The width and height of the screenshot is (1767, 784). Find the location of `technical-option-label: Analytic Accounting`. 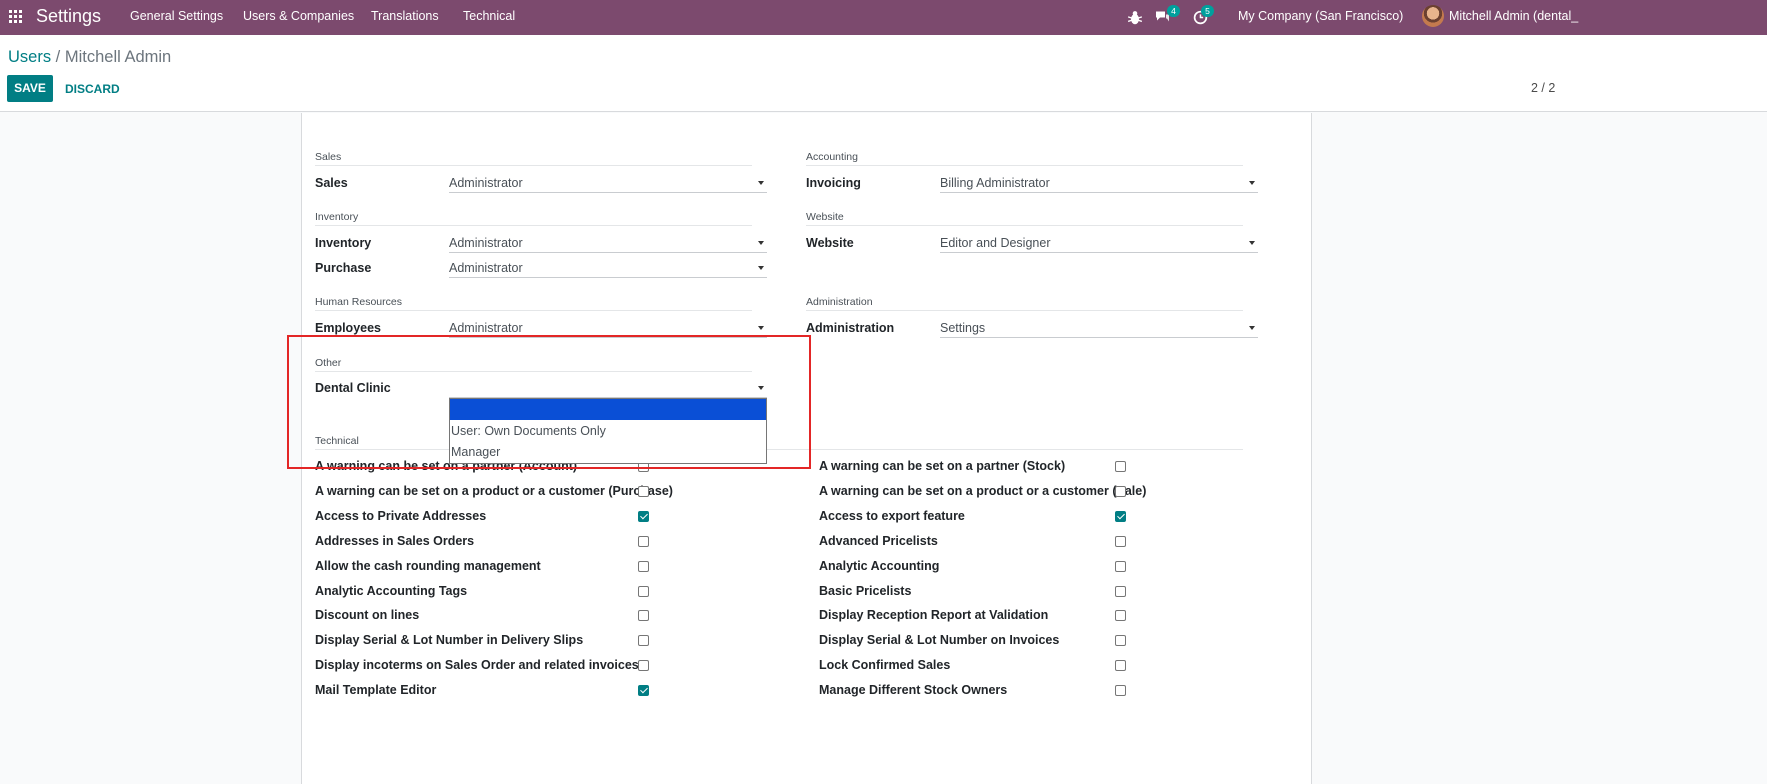

technical-option-label: Analytic Accounting is located at coordinates (879, 566).